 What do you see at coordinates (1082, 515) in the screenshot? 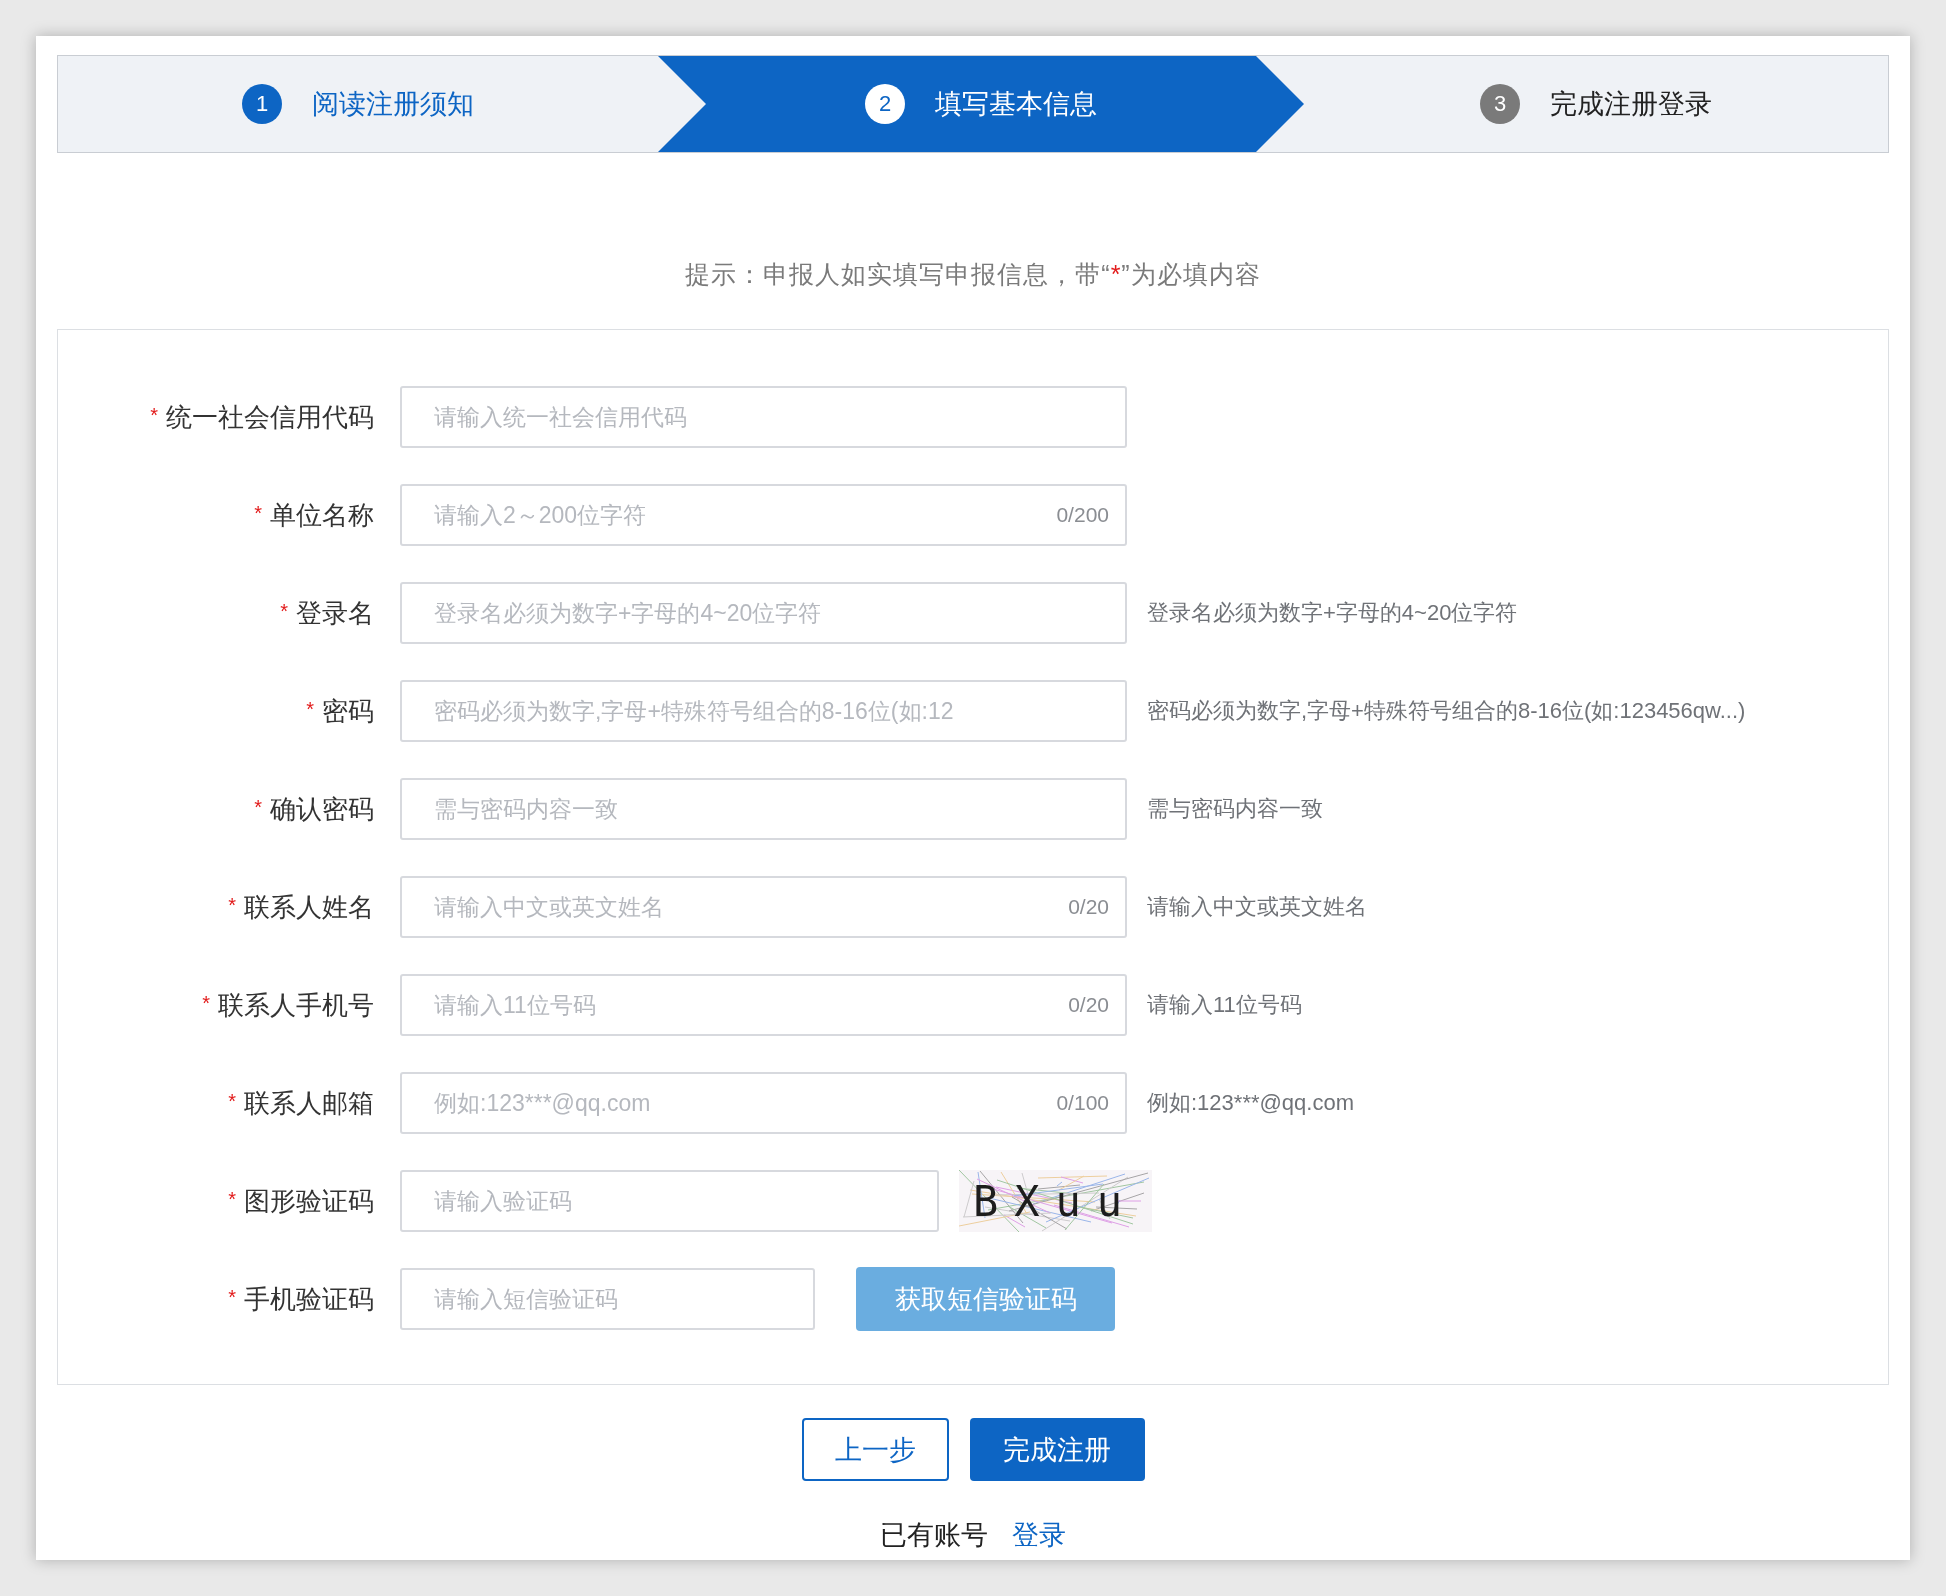
I see `char-counter: 0/200` at bounding box center [1082, 515].